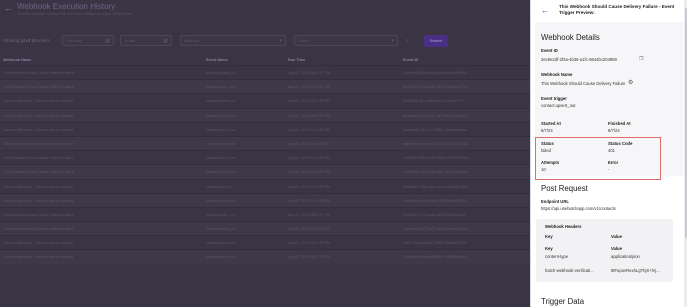 The height and width of the screenshot is (307, 688). Describe the element at coordinates (549, 50) in the screenshot. I see `event-id-label: Event ID` at that location.